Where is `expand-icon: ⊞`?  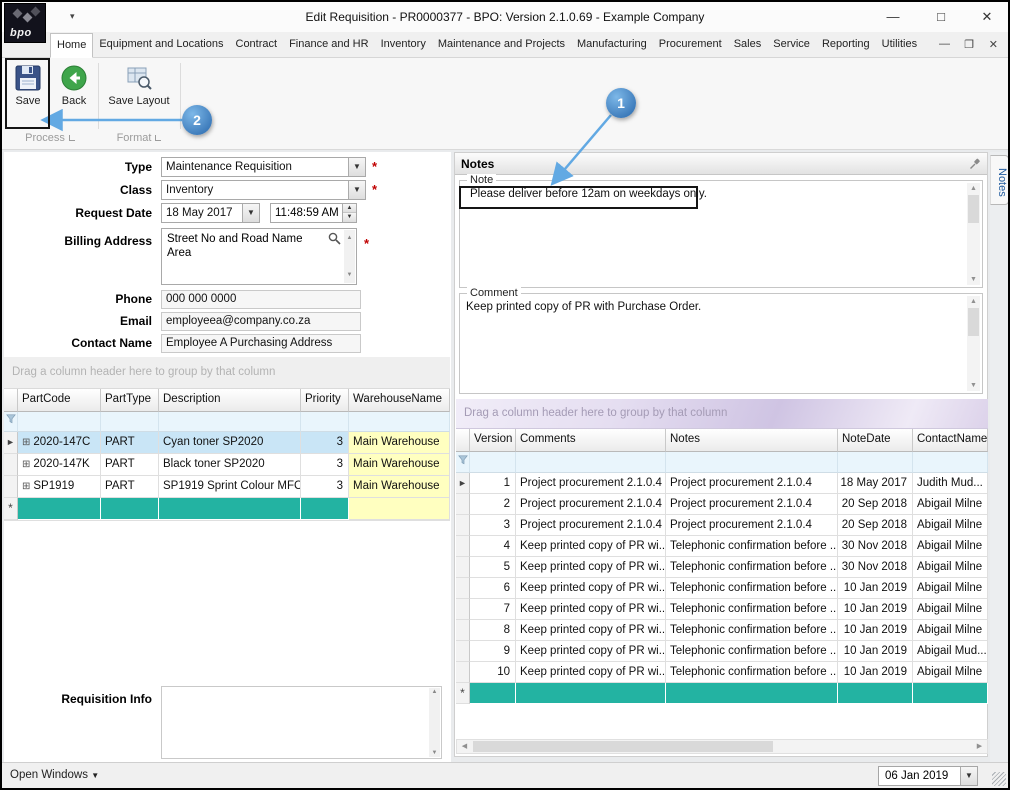 expand-icon: ⊞ is located at coordinates (26, 442).